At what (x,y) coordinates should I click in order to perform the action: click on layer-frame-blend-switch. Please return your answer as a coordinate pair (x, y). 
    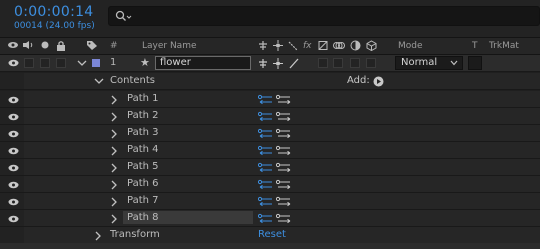
    Looking at the image, I should click on (338, 63).